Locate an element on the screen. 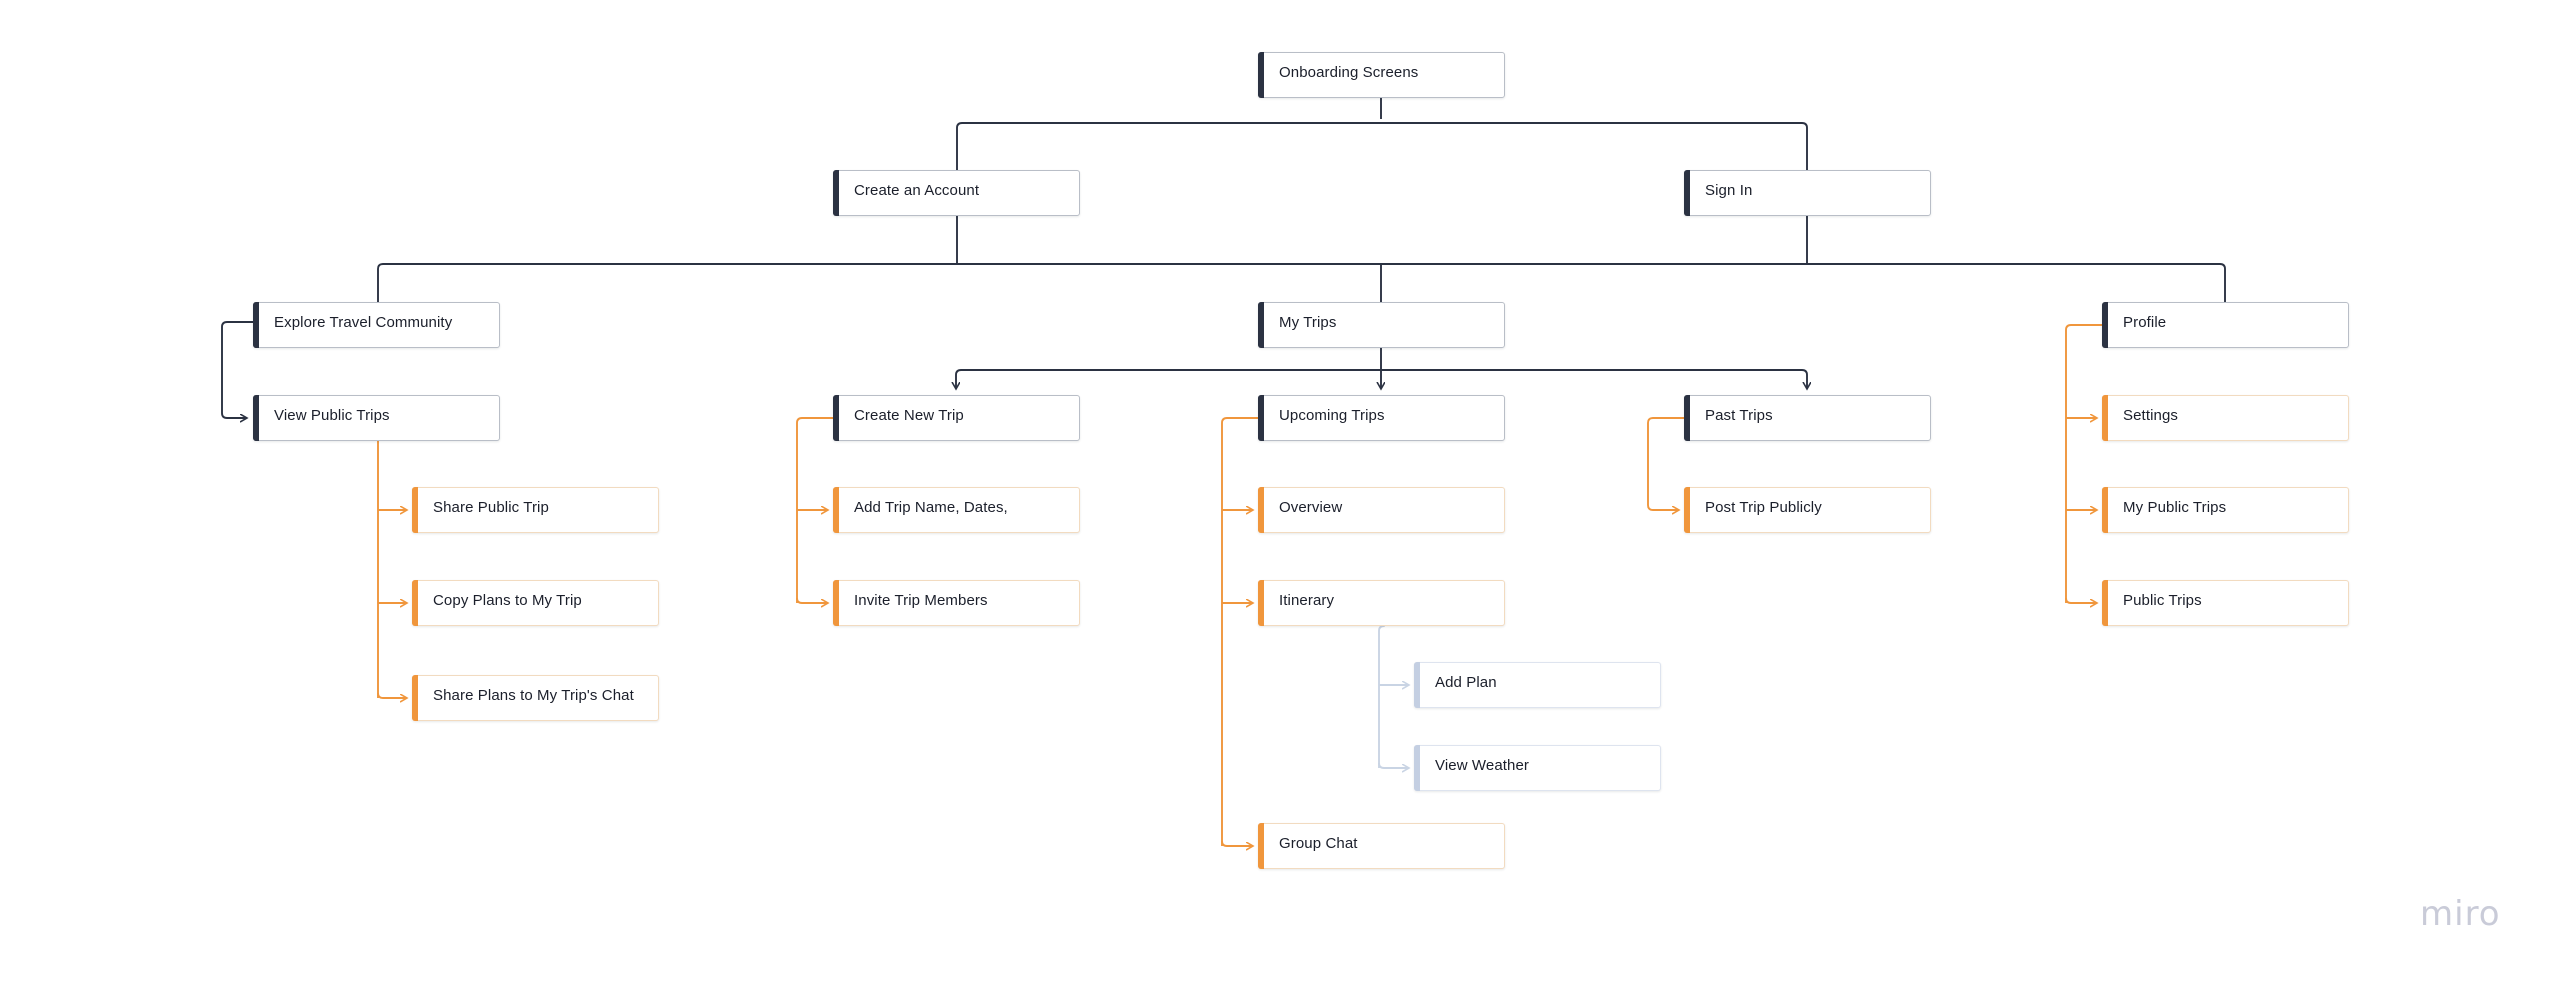 Image resolution: width=2560 pixels, height=985 pixels. node-accent-bar-post-trip-publicly is located at coordinates (1687, 510).